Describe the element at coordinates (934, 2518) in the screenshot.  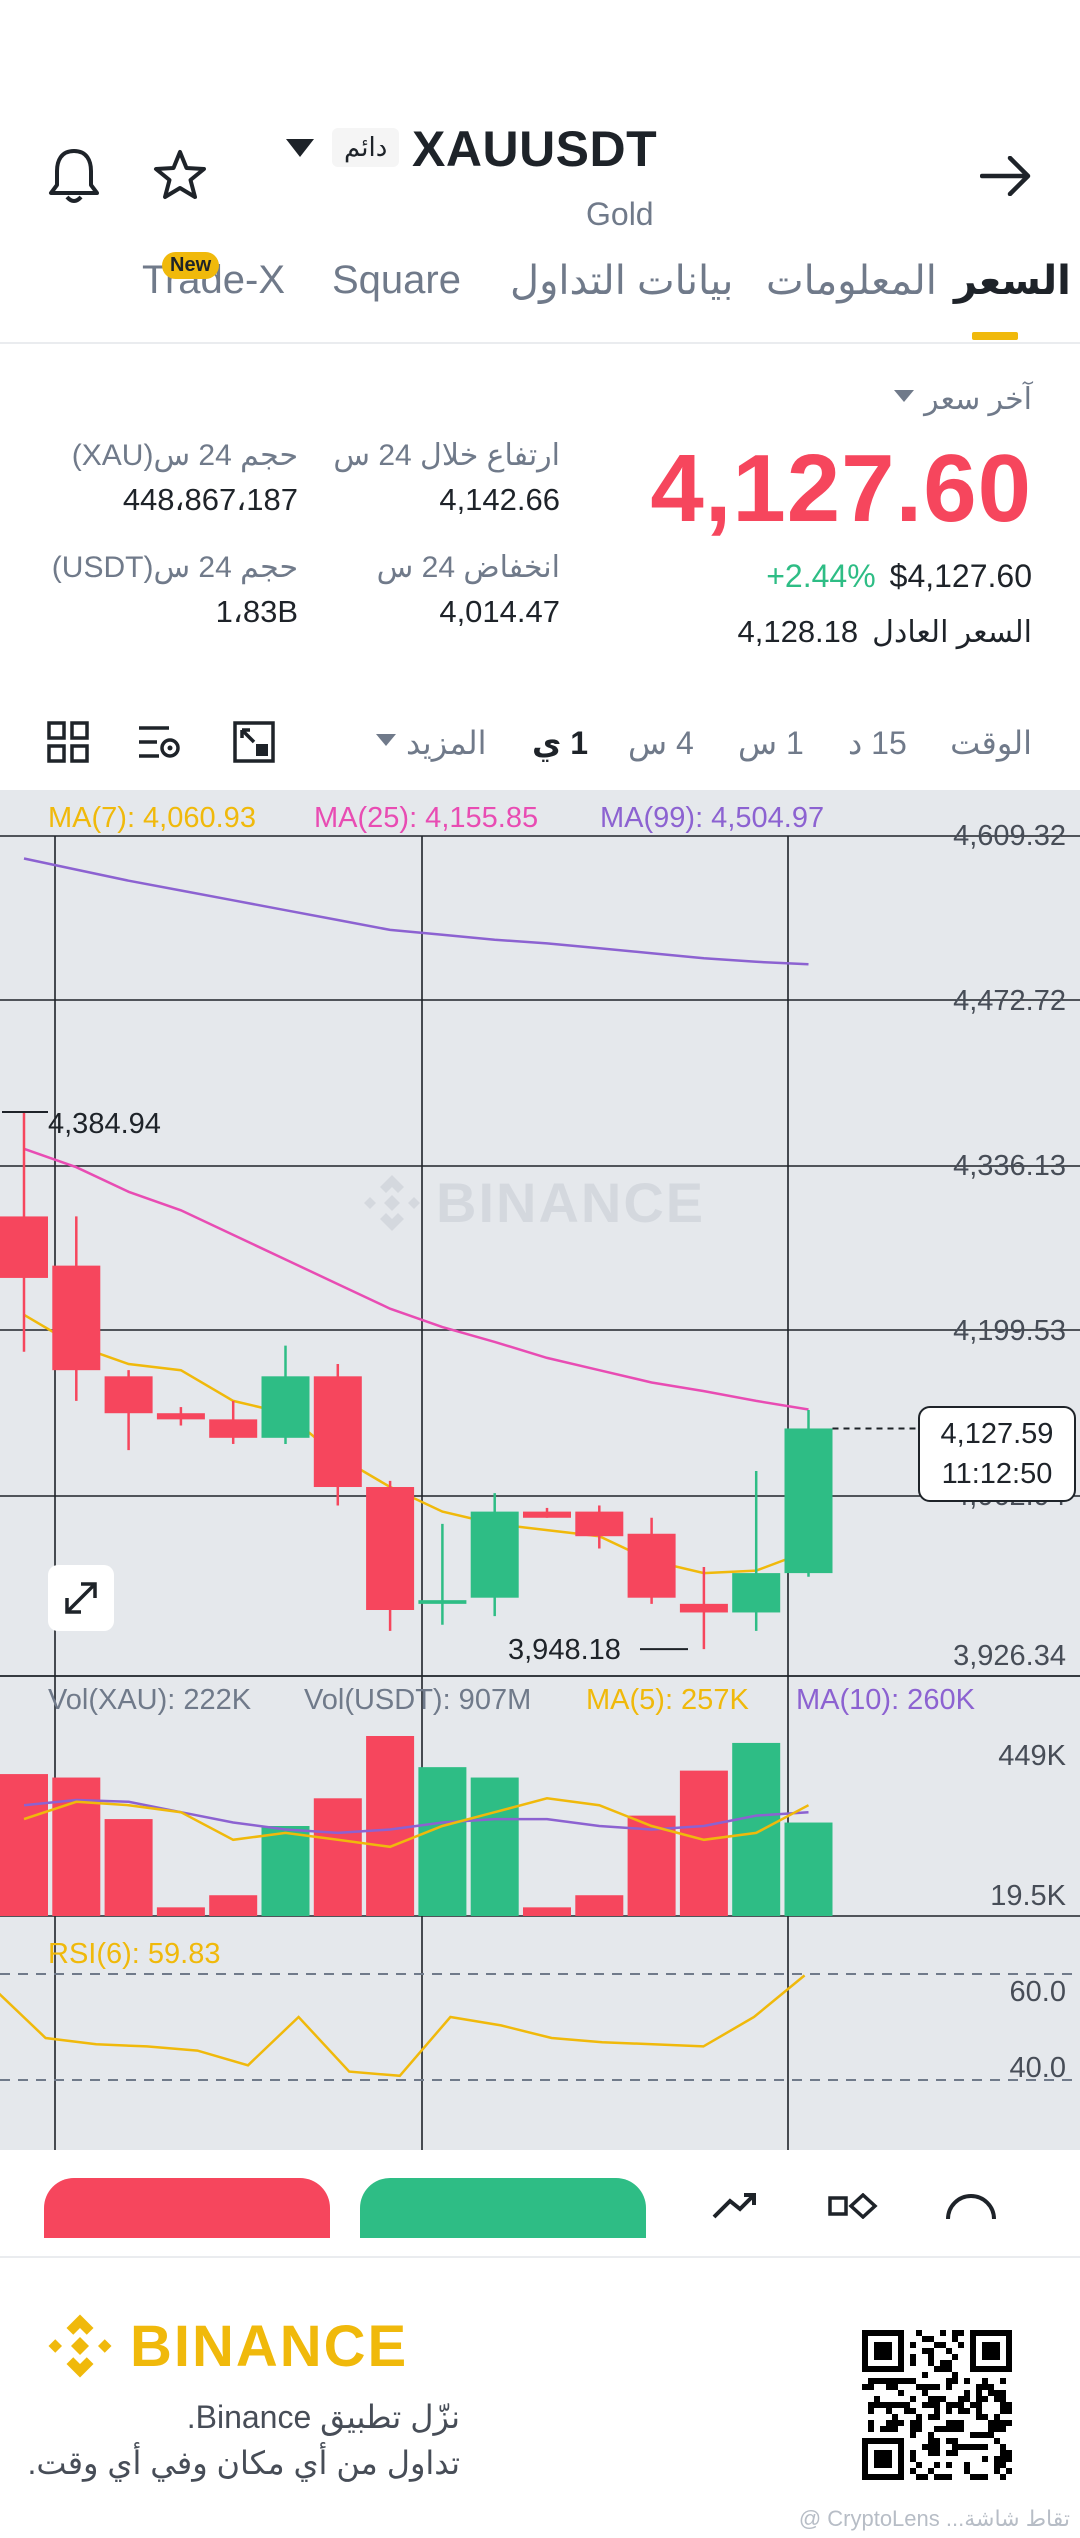
I see `screenshot-credit: @ CryptoLens ...تقاط شاشة` at that location.